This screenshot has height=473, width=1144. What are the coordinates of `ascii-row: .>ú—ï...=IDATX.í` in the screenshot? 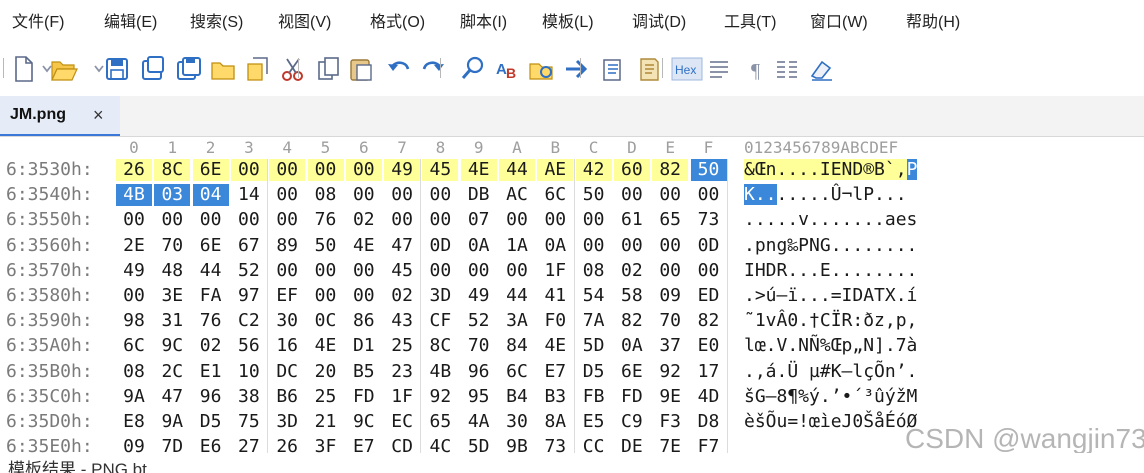 It's located at (849, 296).